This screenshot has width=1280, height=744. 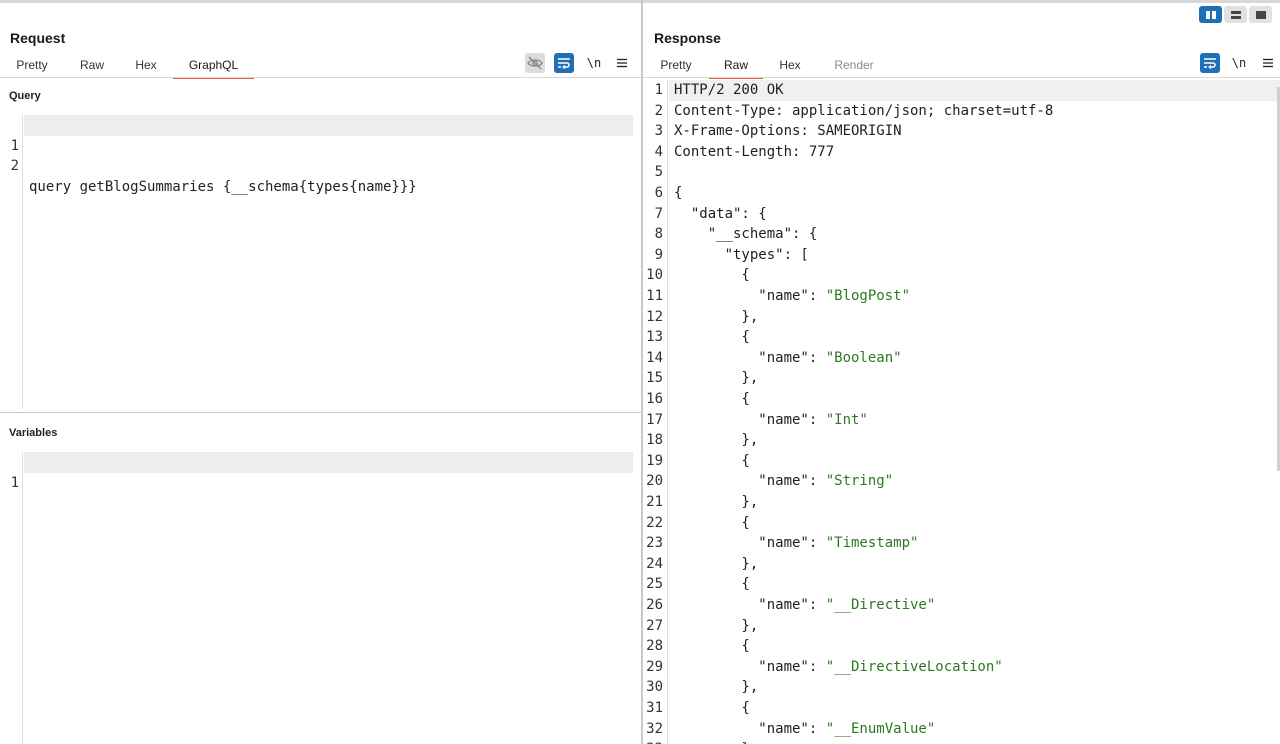 I want to click on response-line: 1 HTTP/2 200 OK, so click(x=961, y=90).